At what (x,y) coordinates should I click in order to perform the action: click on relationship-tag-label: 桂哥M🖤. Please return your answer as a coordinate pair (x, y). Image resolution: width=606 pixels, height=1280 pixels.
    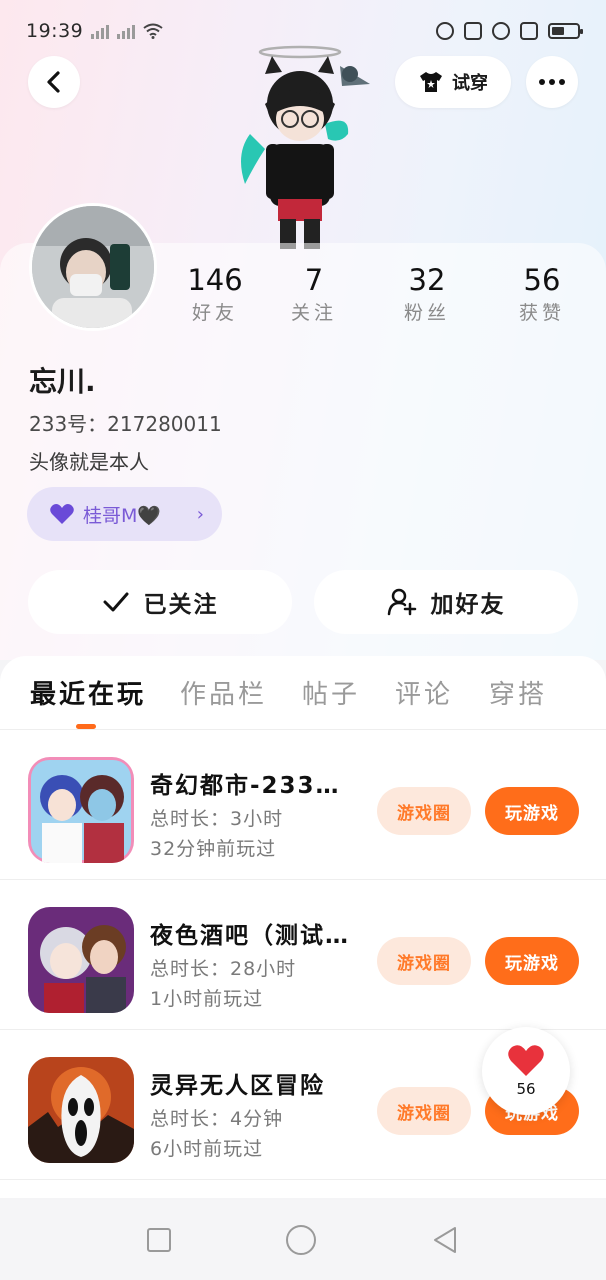
    Looking at the image, I should click on (122, 515).